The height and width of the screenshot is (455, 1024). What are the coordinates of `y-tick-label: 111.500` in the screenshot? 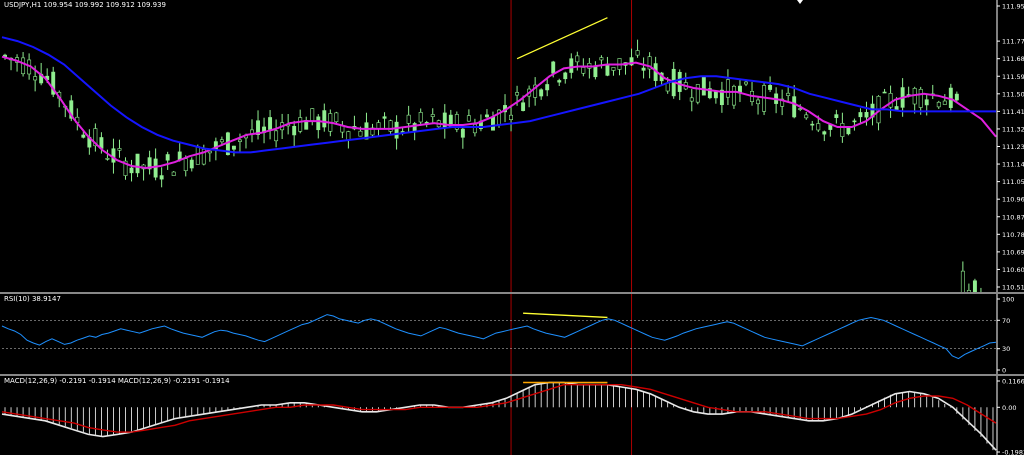 It's located at (1013, 94).